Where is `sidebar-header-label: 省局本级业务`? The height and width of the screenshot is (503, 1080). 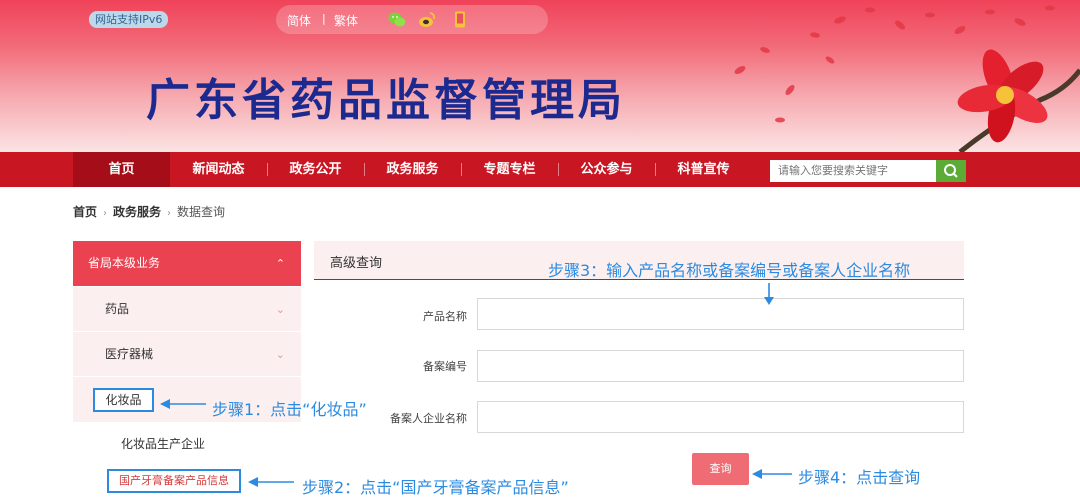
sidebar-header-label: 省局本级业务 is located at coordinates (124, 263).